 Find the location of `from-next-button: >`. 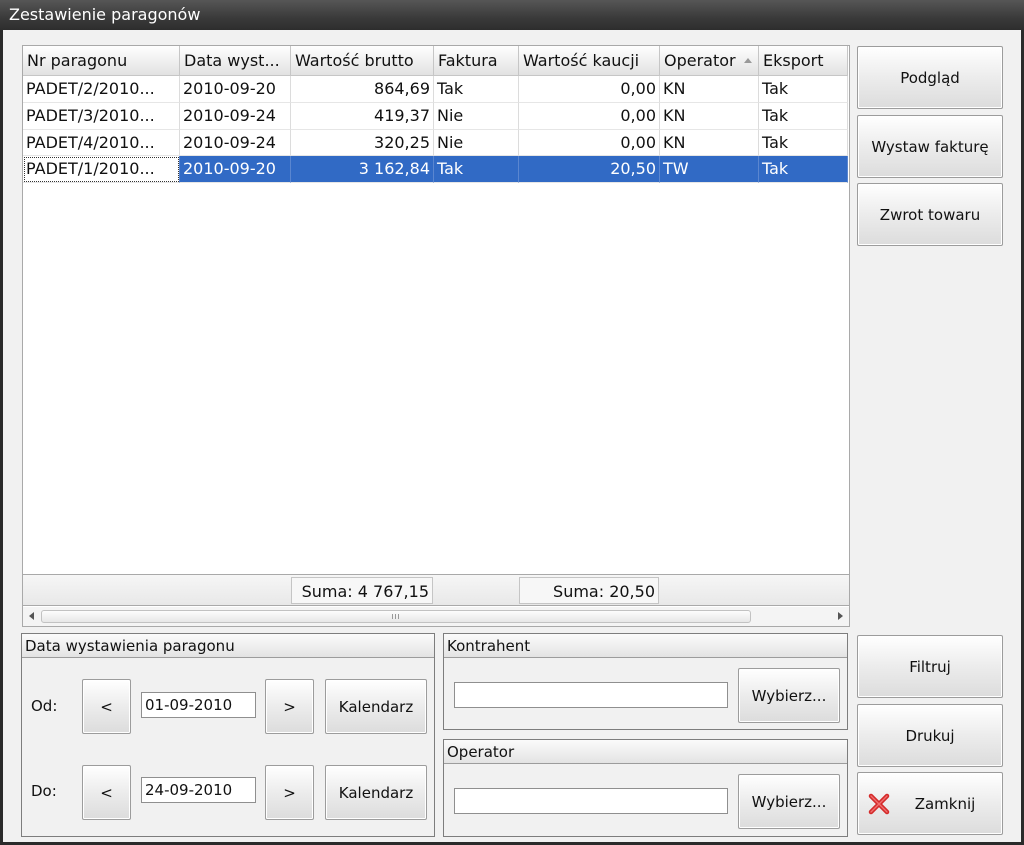

from-next-button: > is located at coordinates (289, 706).